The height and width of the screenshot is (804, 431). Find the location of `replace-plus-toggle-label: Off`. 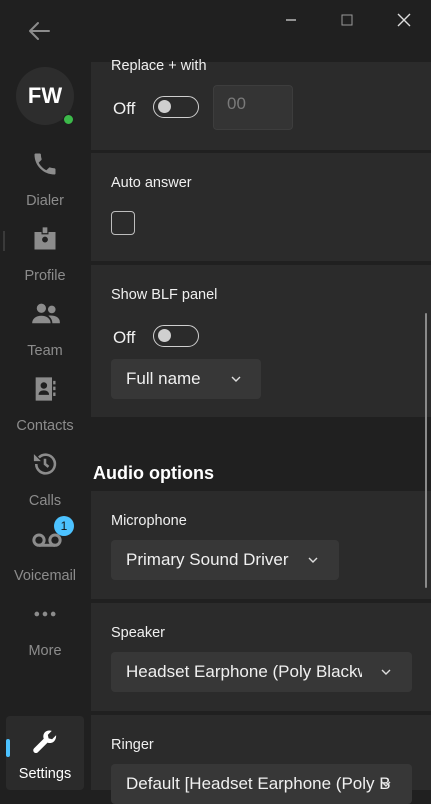

replace-plus-toggle-label: Off is located at coordinates (124, 108).